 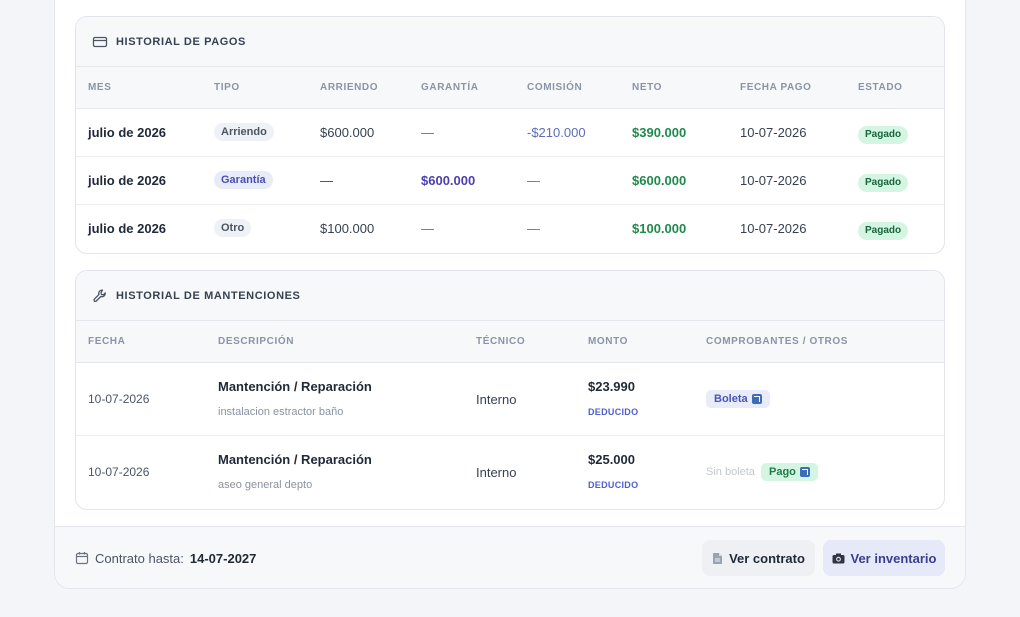 I want to click on document-icon, so click(x=717, y=558).